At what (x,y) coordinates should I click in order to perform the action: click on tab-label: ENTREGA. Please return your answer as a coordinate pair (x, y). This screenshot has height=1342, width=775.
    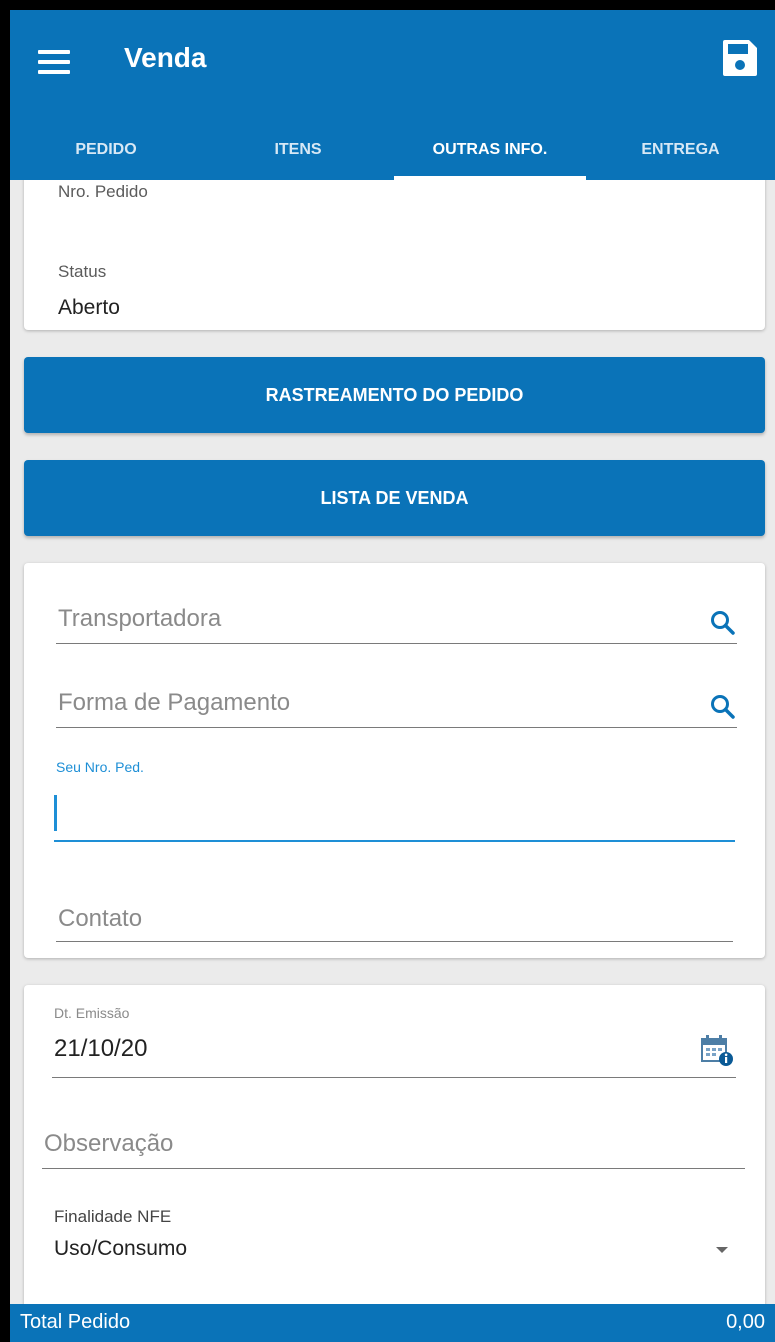
    Looking at the image, I should click on (680, 149).